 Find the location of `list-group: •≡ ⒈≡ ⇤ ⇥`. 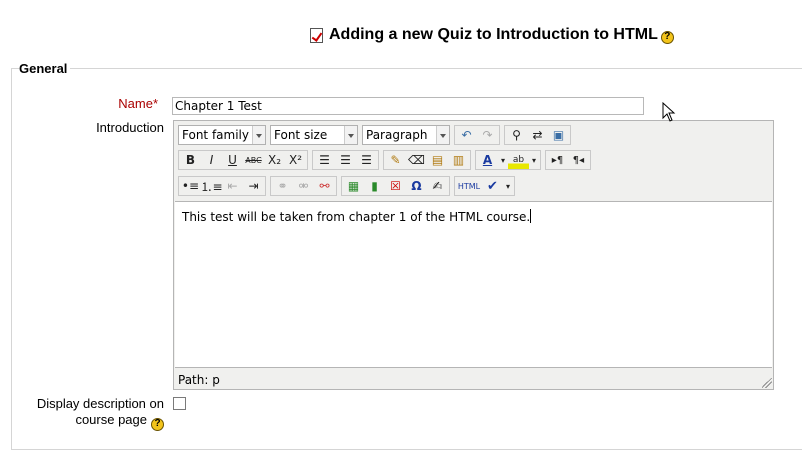

list-group: •≡ ⒈≡ ⇤ ⇥ is located at coordinates (222, 186).